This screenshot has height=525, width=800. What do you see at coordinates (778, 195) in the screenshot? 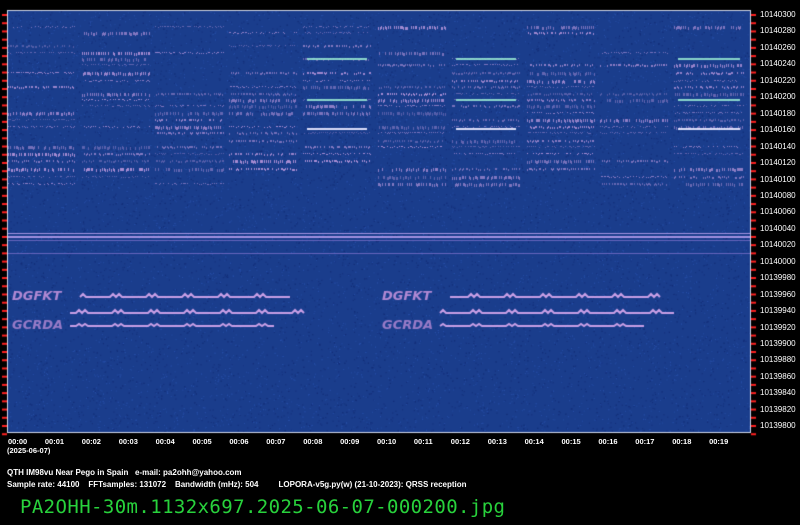
I see `frequency-label: 10140080` at bounding box center [778, 195].